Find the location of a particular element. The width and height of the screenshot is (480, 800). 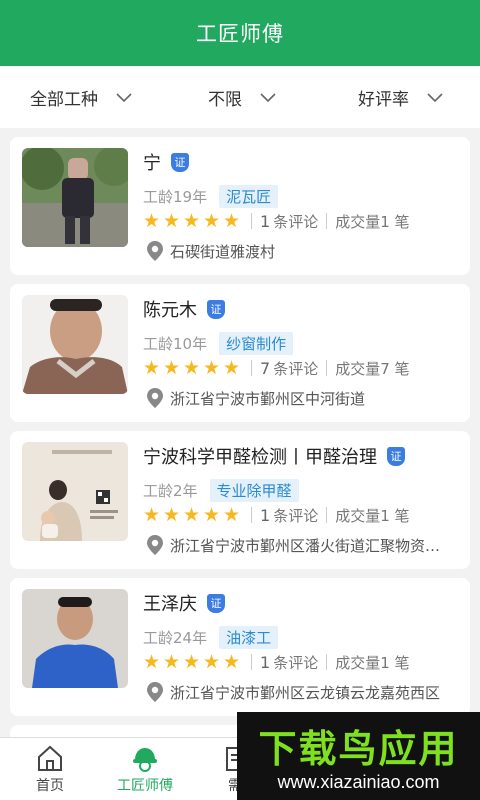

worker-meta: 工龄10年 纱窗制作 is located at coordinates (218, 343).